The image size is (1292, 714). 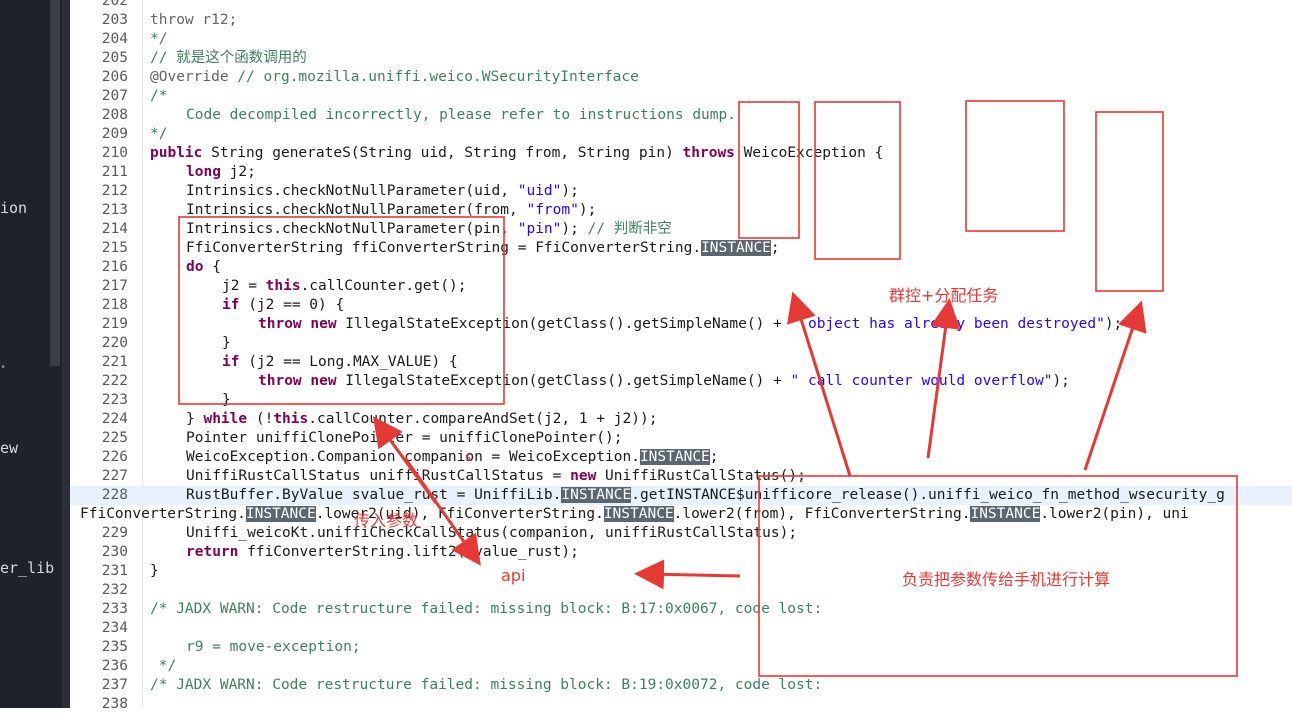 I want to click on line-number: 214, so click(x=114, y=229).